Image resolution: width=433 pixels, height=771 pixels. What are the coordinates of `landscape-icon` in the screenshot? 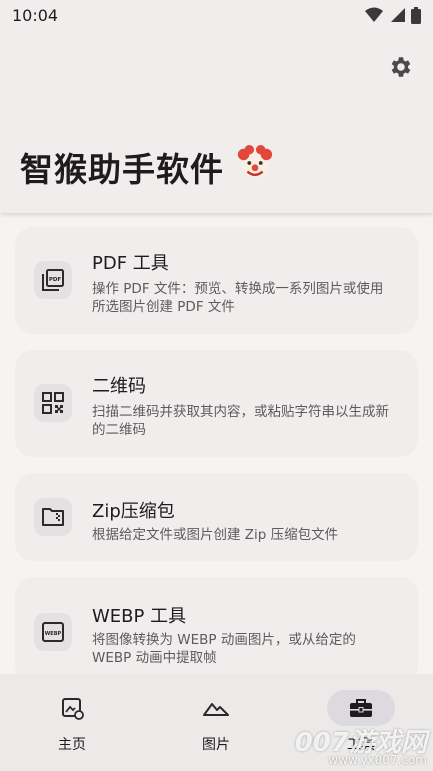 It's located at (216, 709).